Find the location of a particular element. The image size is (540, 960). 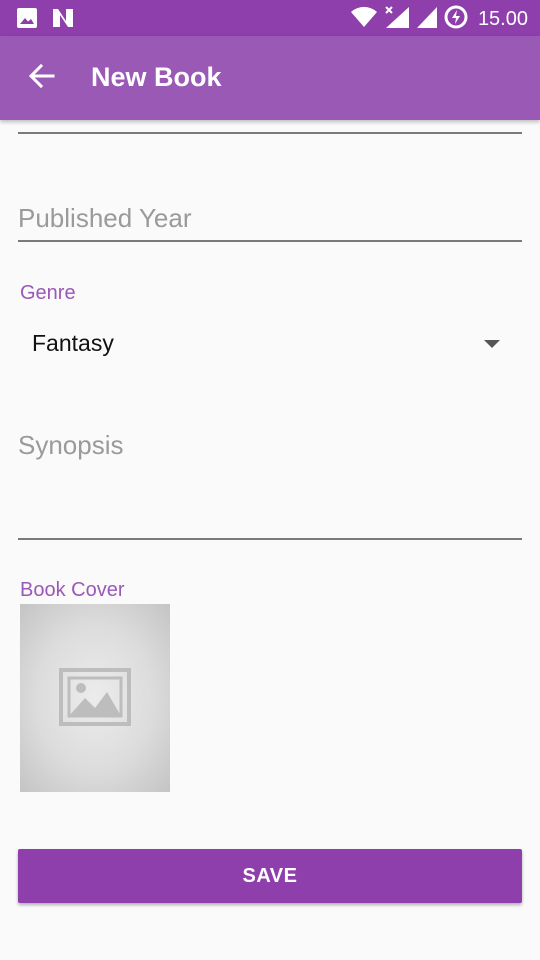

book-cover-label: Book Cover is located at coordinates (72, 590).